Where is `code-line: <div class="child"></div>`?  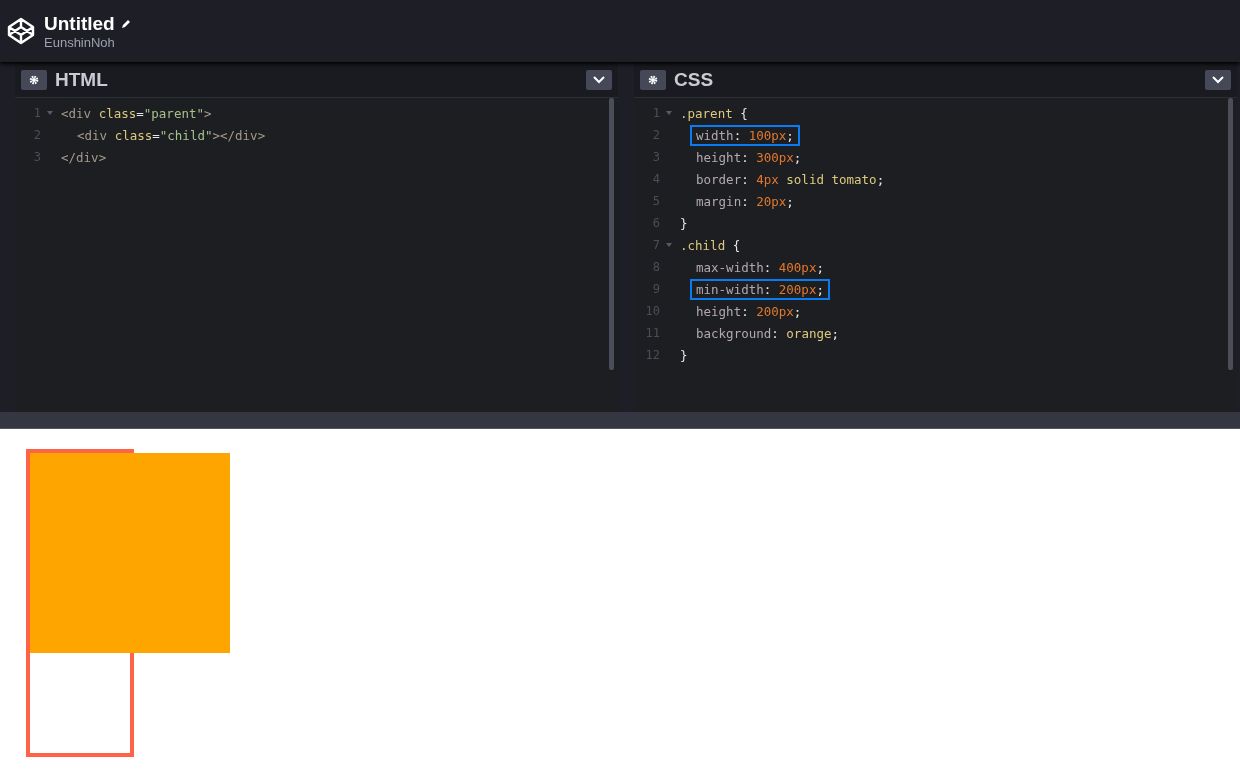
code-line: <div class="child"></div> is located at coordinates (171, 135).